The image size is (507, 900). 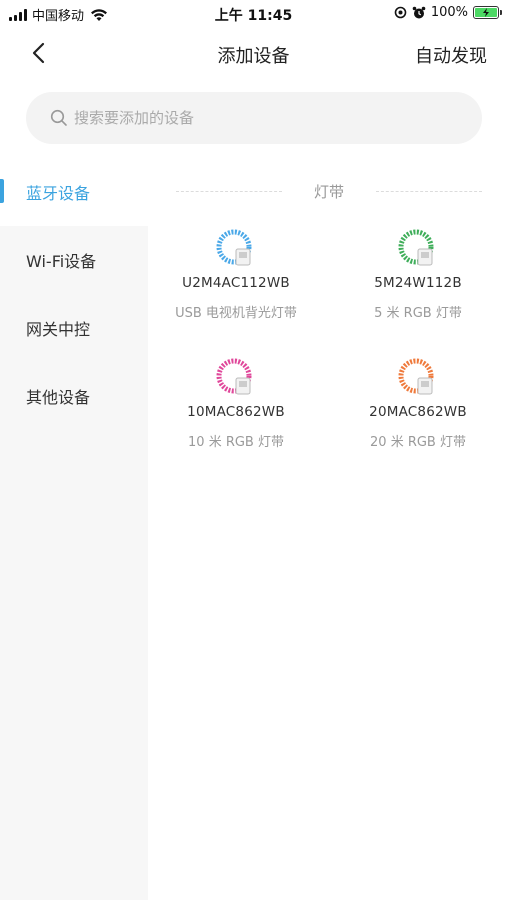 I want to click on sidebar-item-other: 其他设备, so click(x=74, y=396).